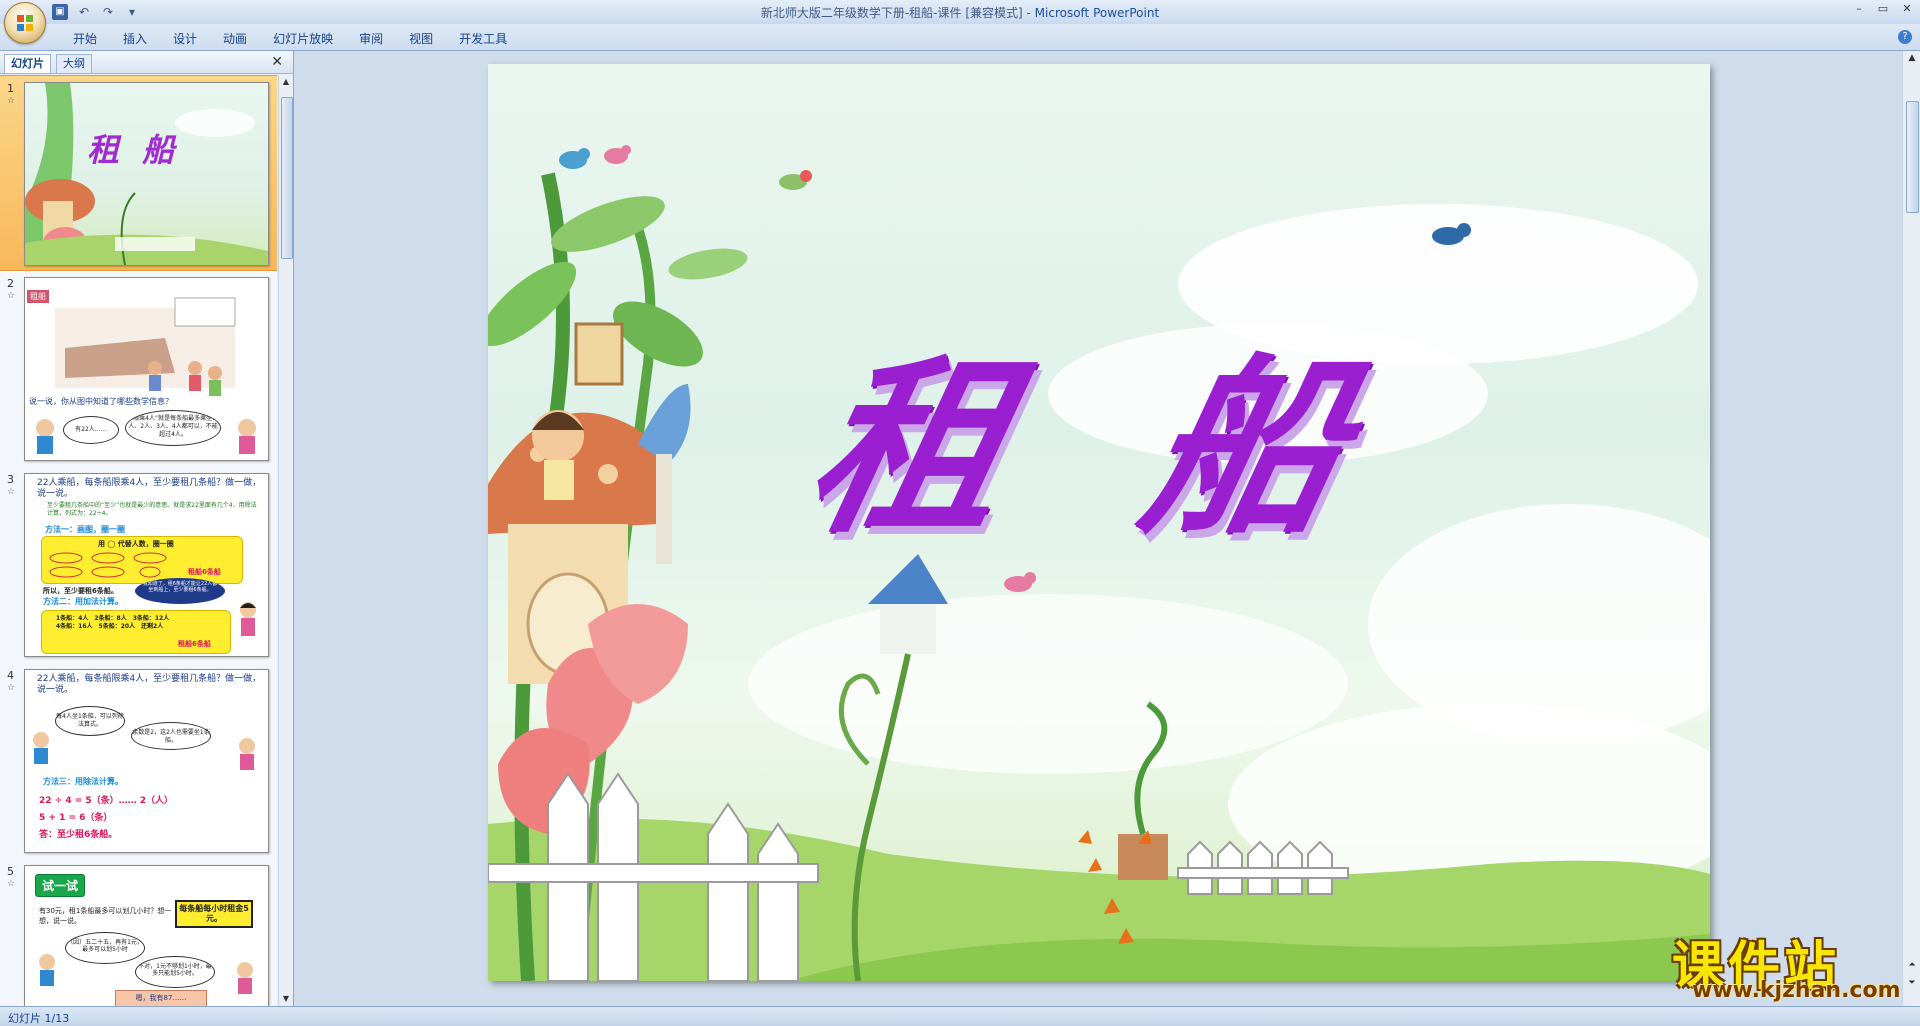  I want to click on next-slide-icon: ⏷, so click(1911, 983).